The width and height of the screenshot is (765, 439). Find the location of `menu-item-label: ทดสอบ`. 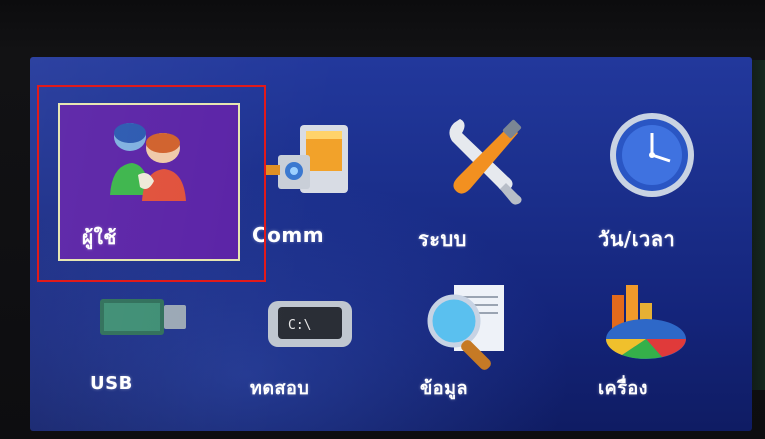

menu-item-label: ทดสอบ is located at coordinates (280, 388).